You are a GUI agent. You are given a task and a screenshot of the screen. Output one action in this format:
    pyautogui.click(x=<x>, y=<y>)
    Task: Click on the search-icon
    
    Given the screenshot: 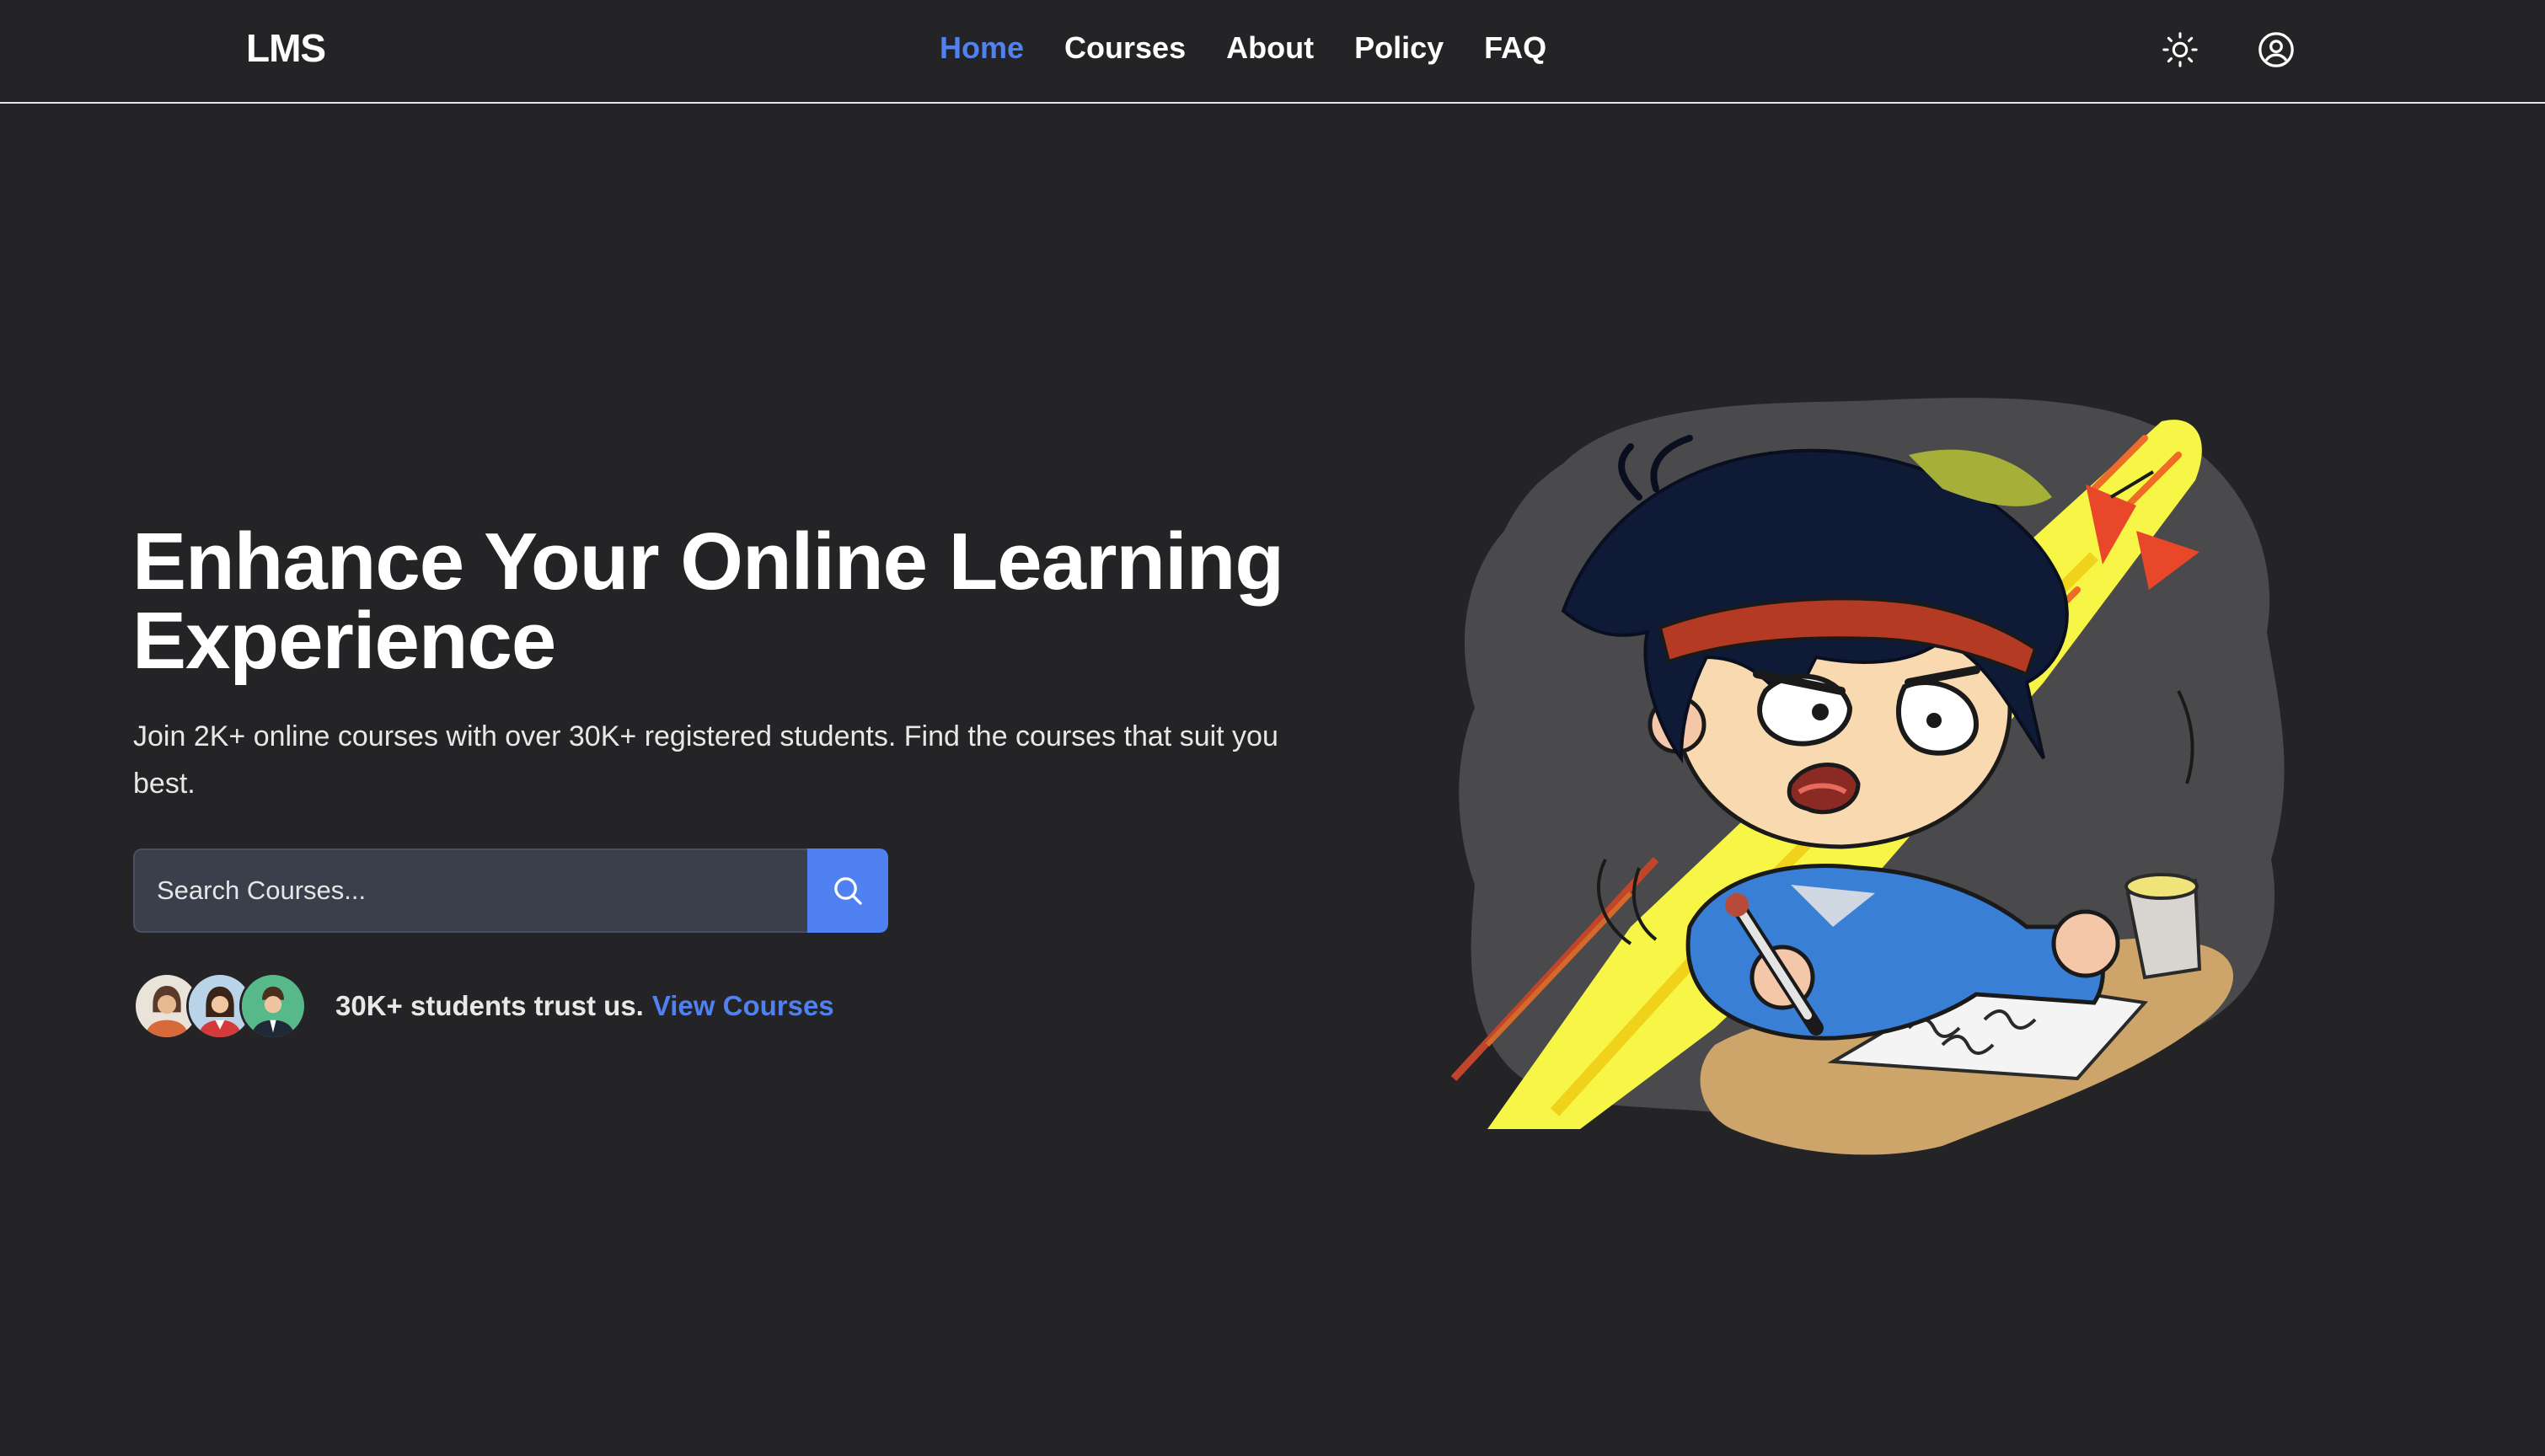 What is the action you would take?
    pyautogui.click(x=848, y=891)
    